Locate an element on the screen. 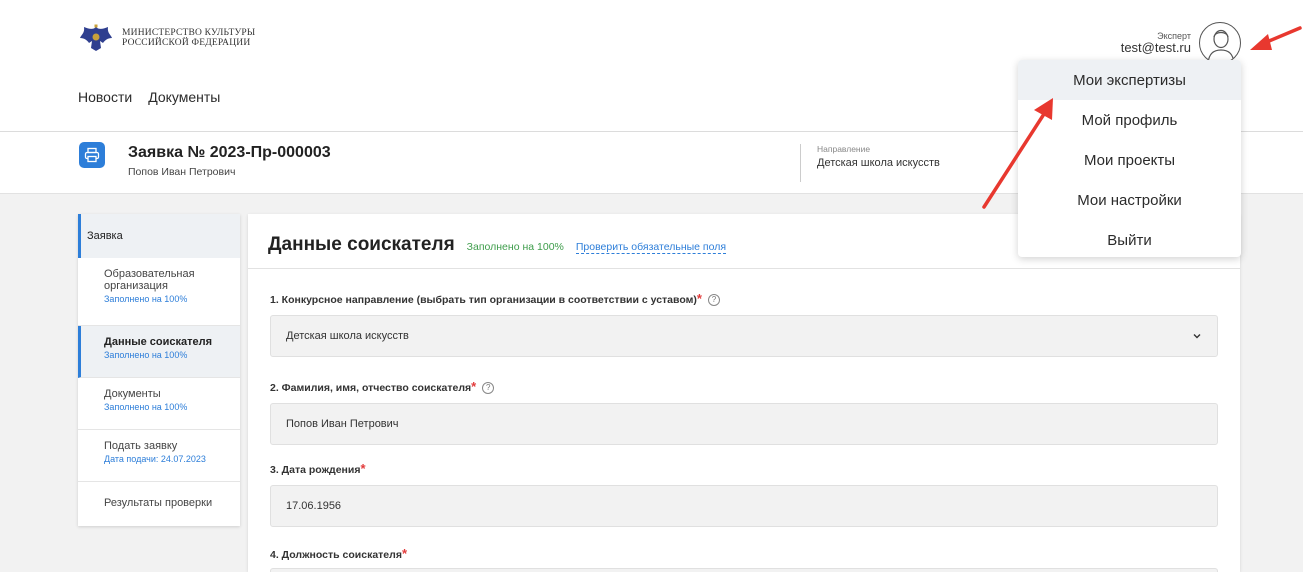  logo-line-1: МИНИСТЕРСТВО КУЛЬТУРЫ is located at coordinates (189, 33).